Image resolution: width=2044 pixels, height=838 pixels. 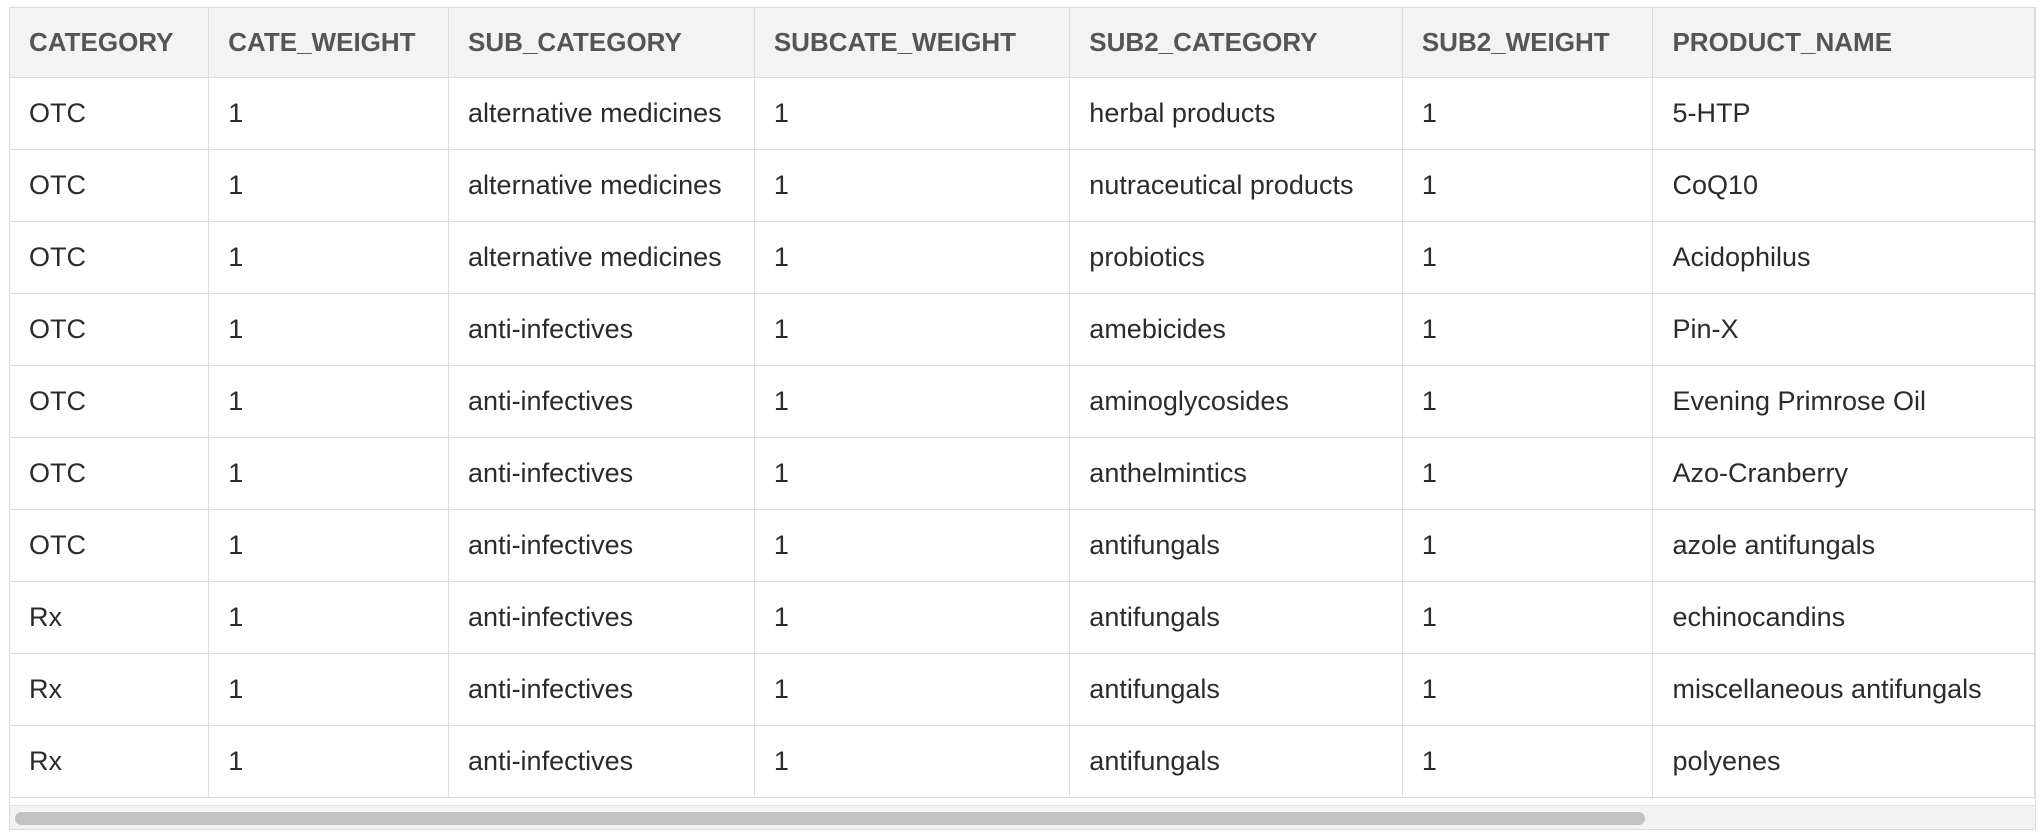 What do you see at coordinates (1236, 185) in the screenshot?
I see `cell-sub2-category: nutraceutical products` at bounding box center [1236, 185].